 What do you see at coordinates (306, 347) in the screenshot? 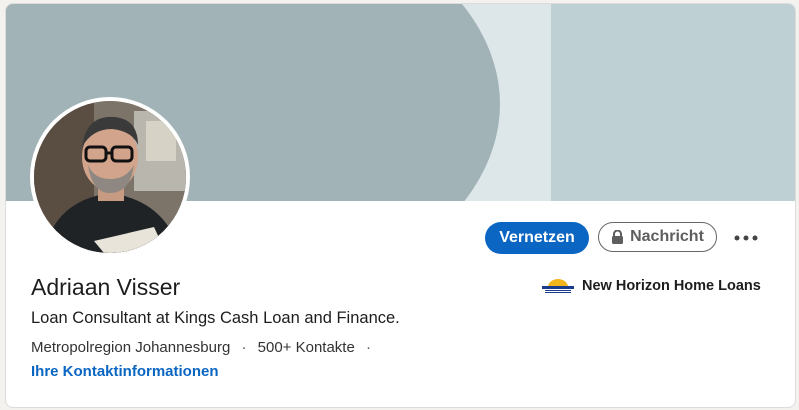
I see `profile-connections: 500+ Kontakte` at bounding box center [306, 347].